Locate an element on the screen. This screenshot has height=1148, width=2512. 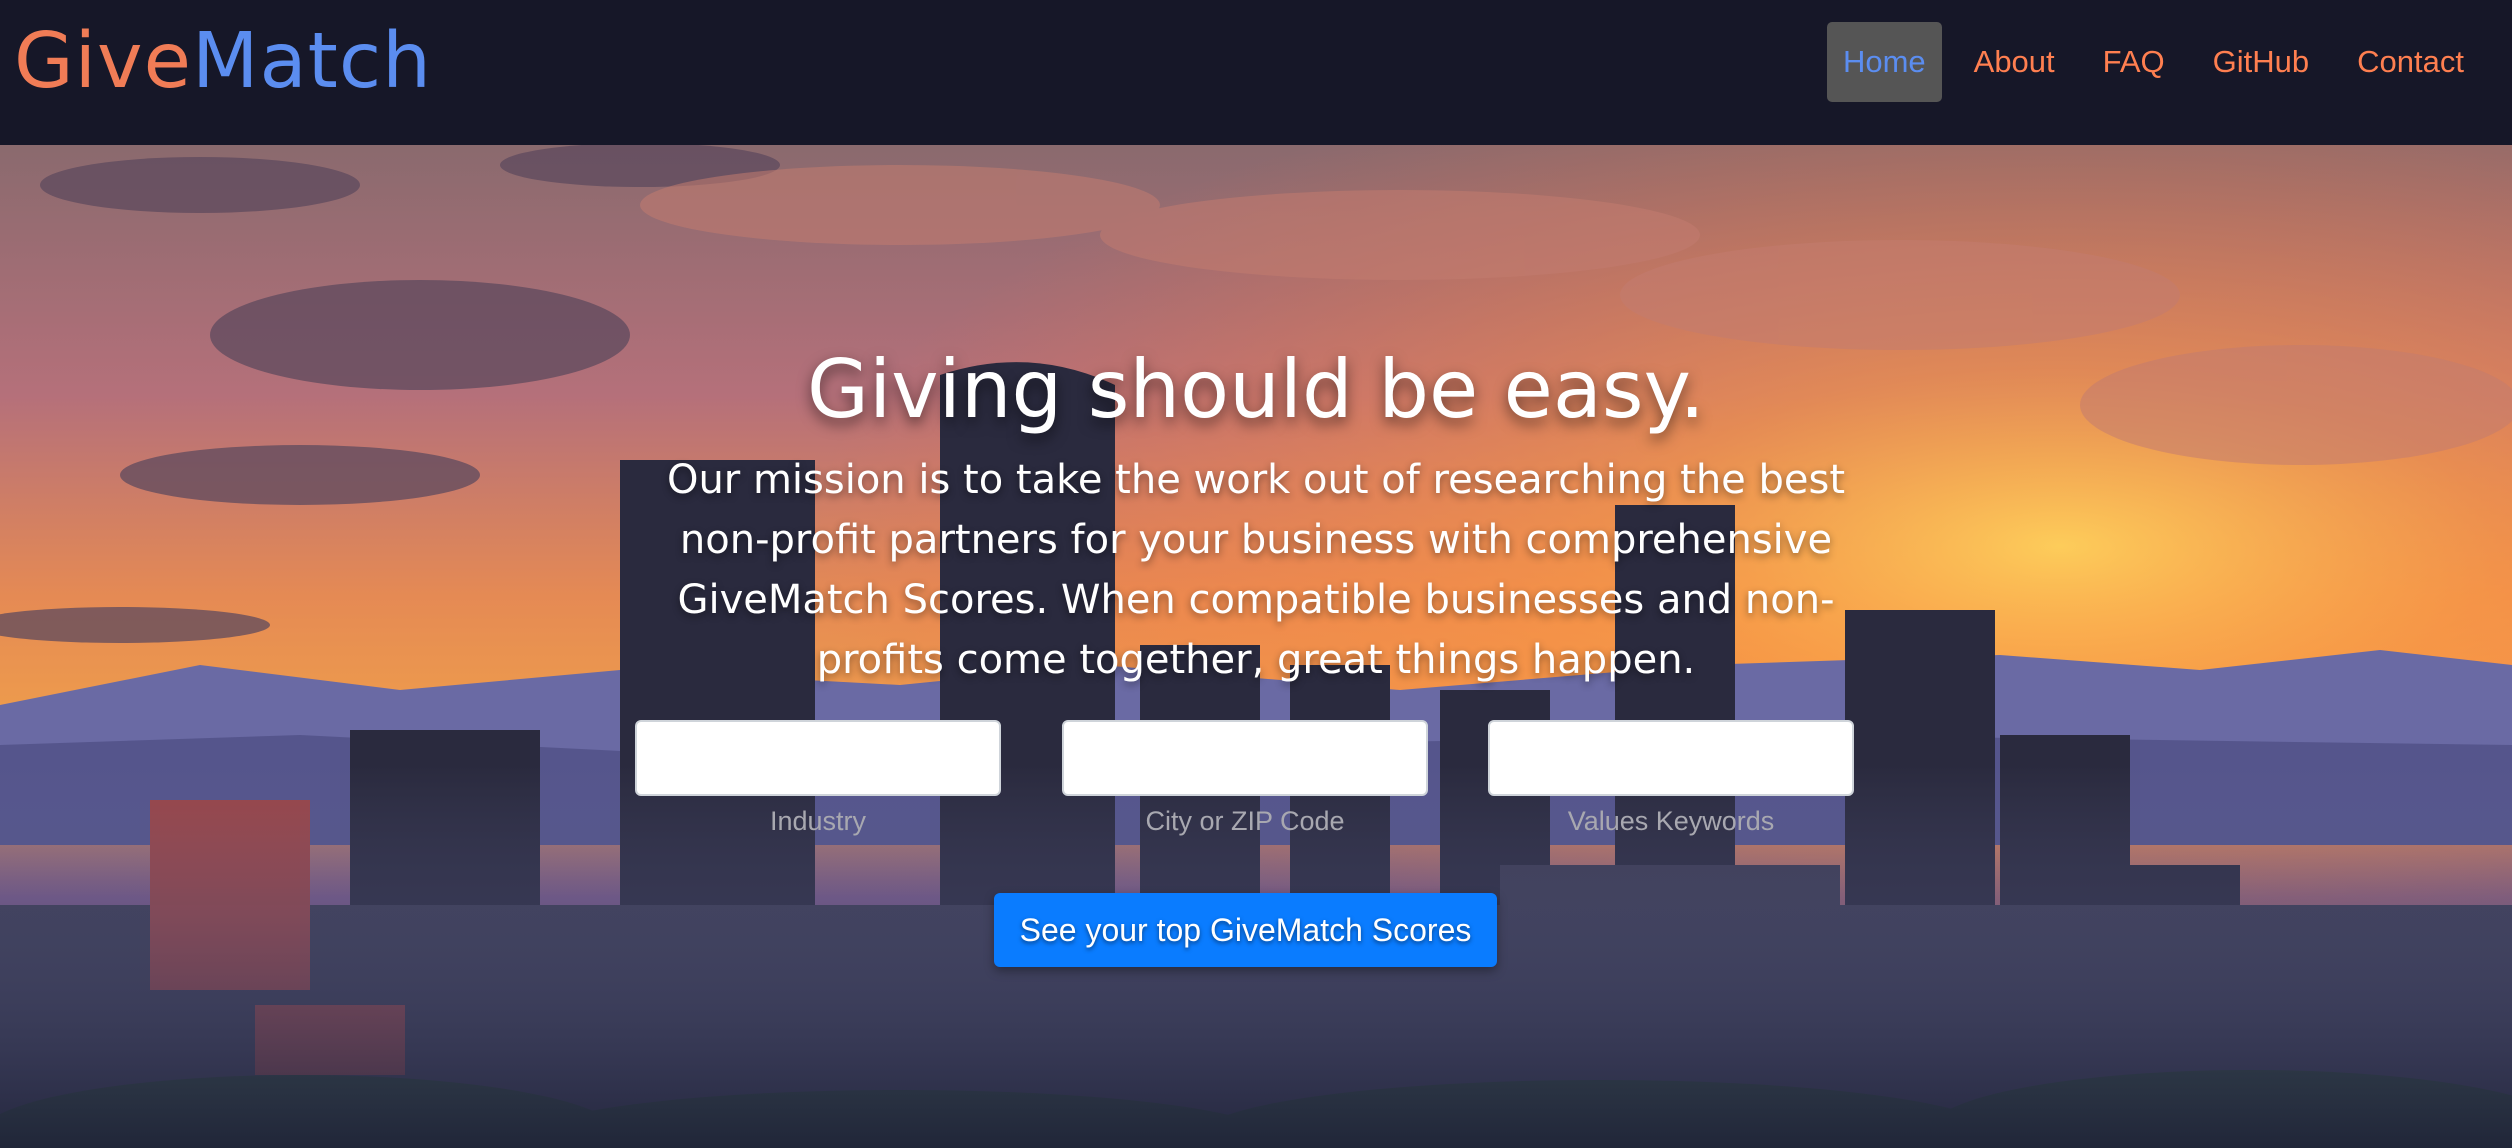
city-zip-label: City or ZIP Code is located at coordinates (1245, 821).